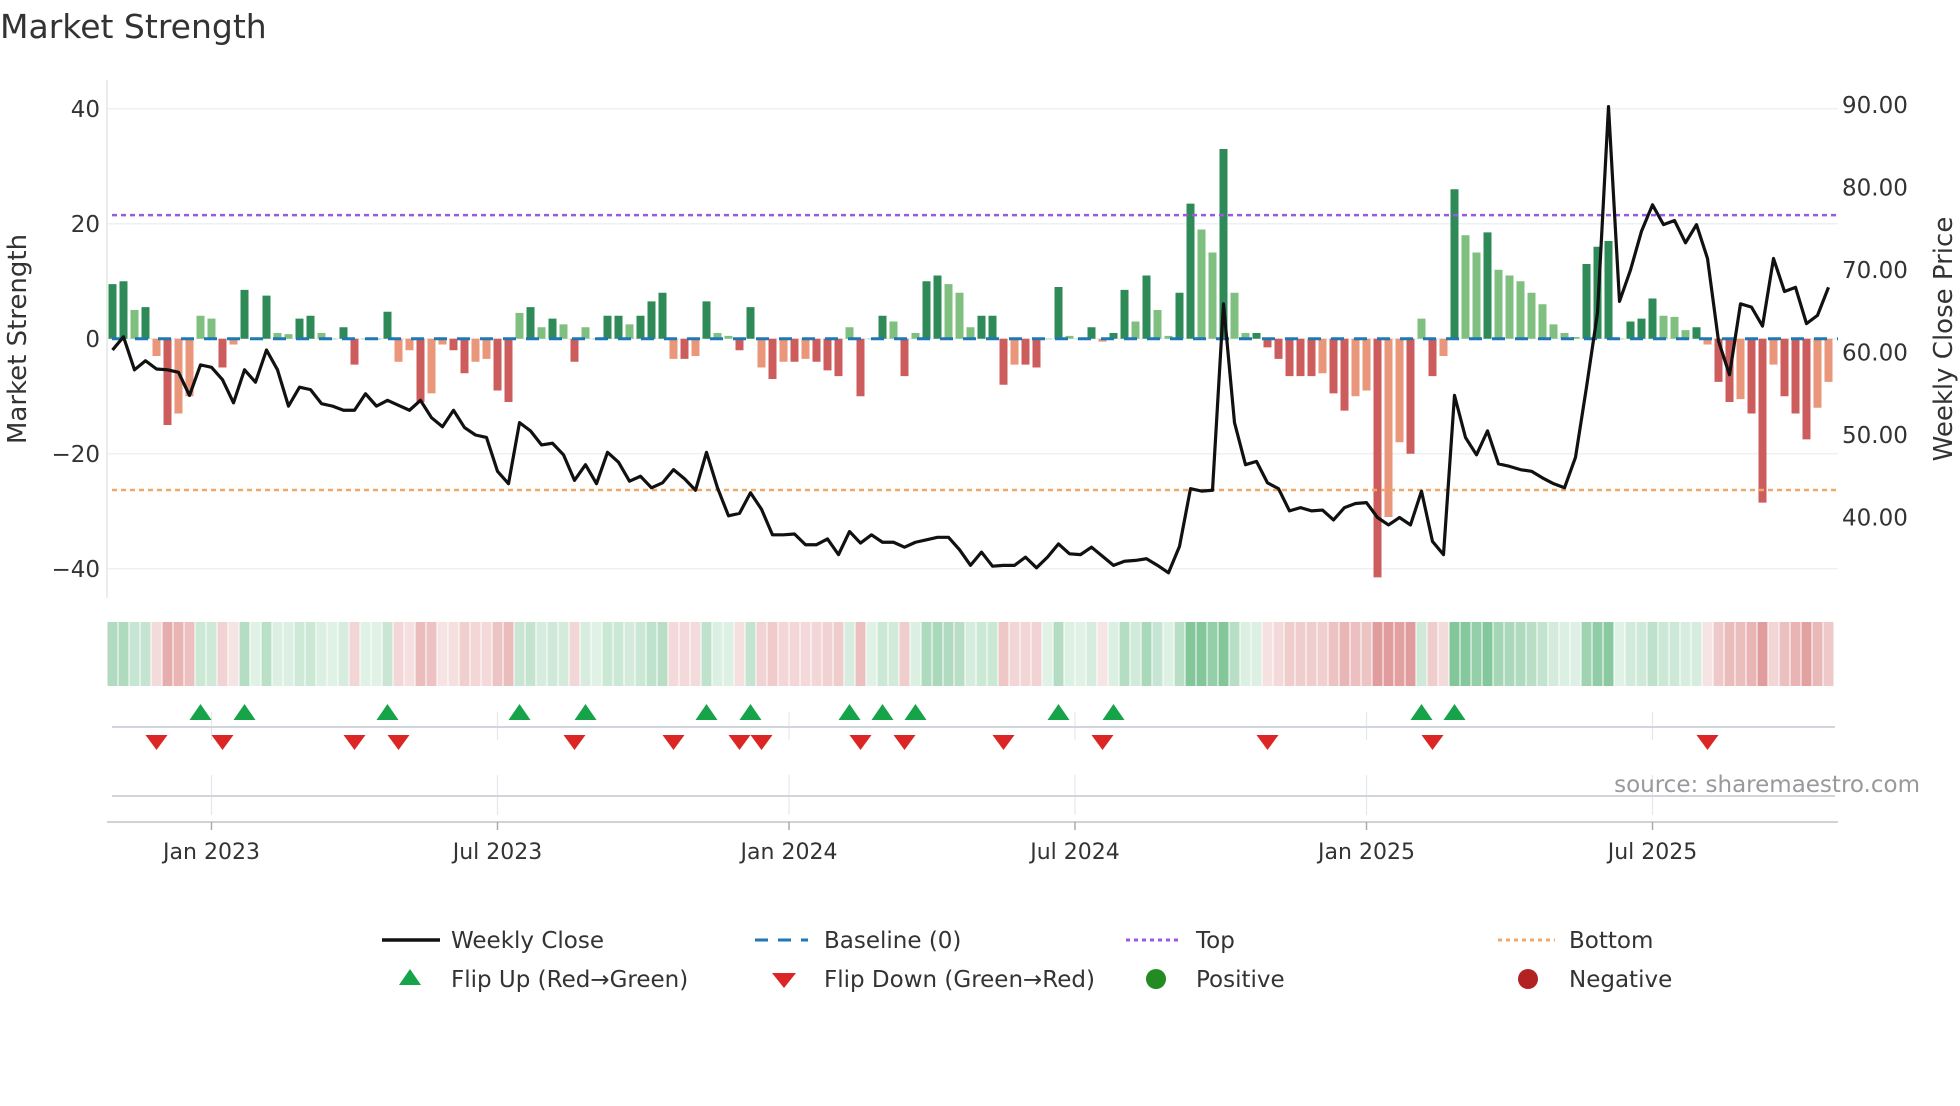 Image resolution: width=1960 pixels, height=1106 pixels. I want to click on strength-heat-strip, so click(970, 654).